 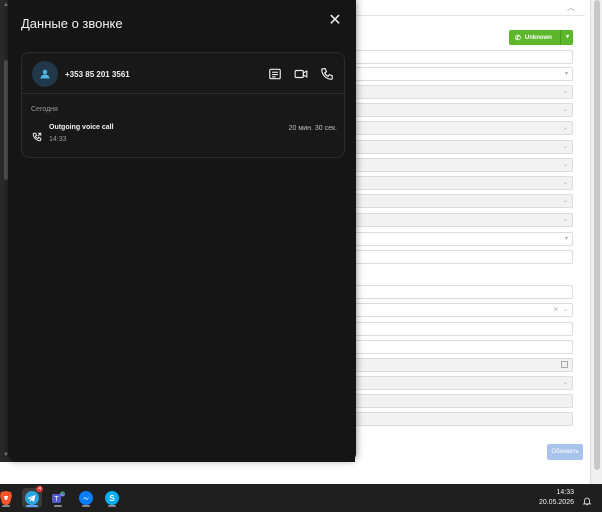 What do you see at coordinates (275, 74) in the screenshot?
I see `message-icon` at bounding box center [275, 74].